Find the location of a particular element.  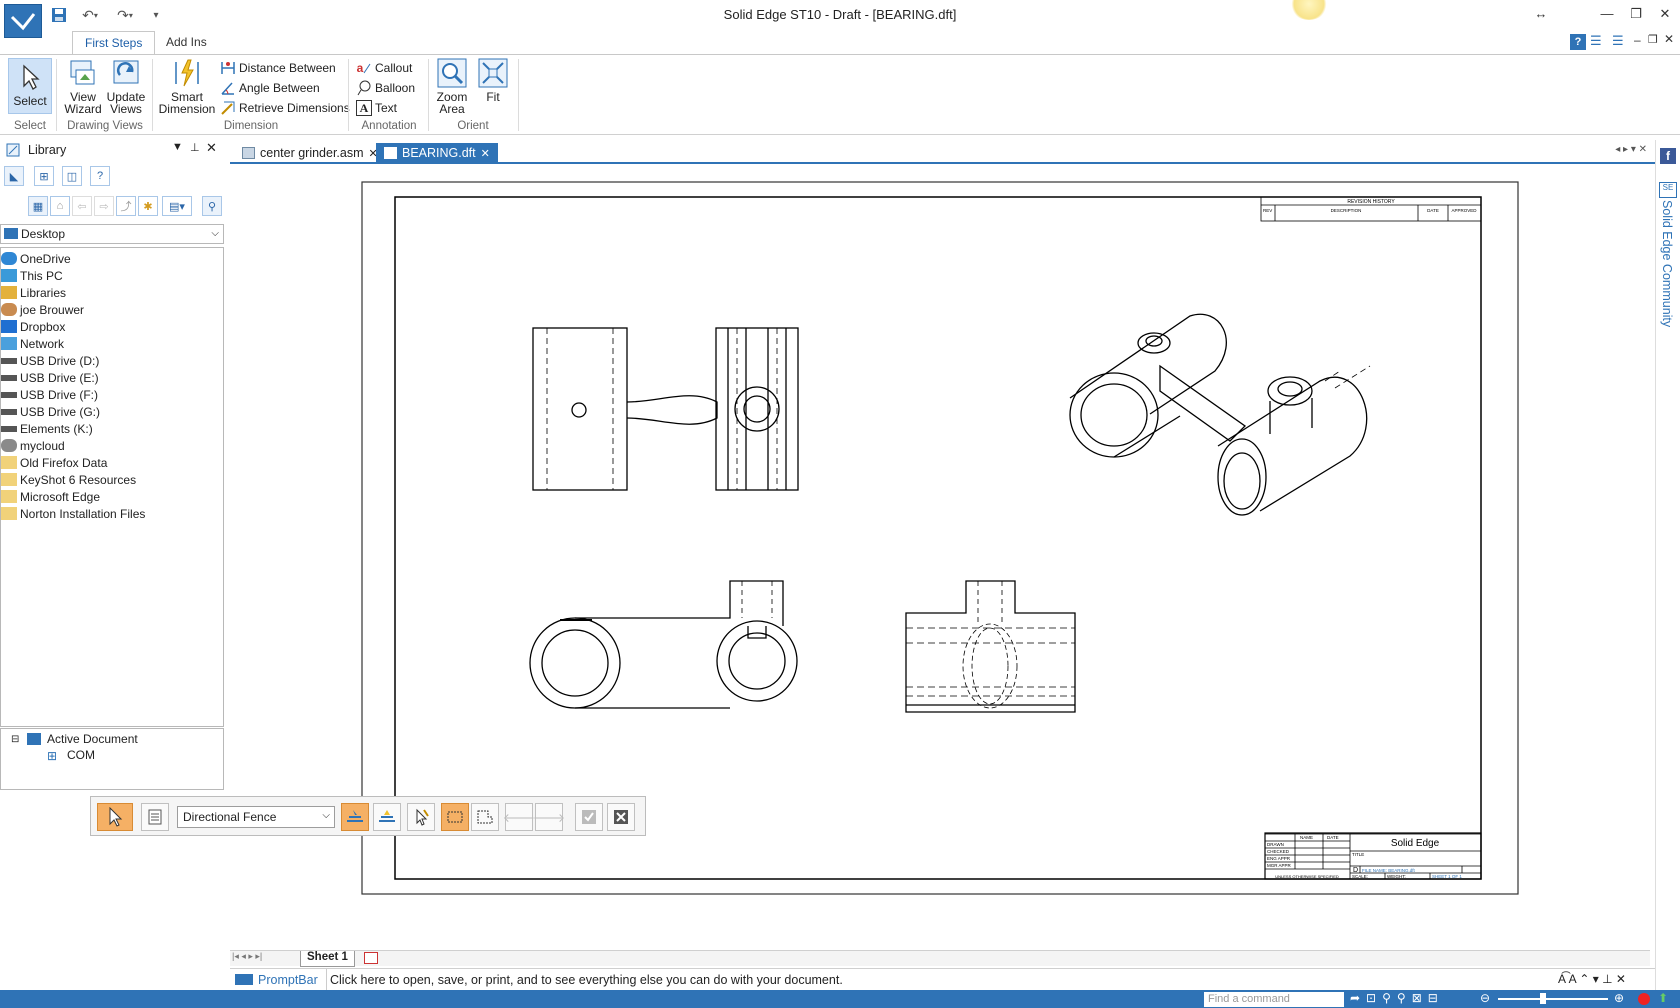

cloud-icon is located at coordinates (9, 445).